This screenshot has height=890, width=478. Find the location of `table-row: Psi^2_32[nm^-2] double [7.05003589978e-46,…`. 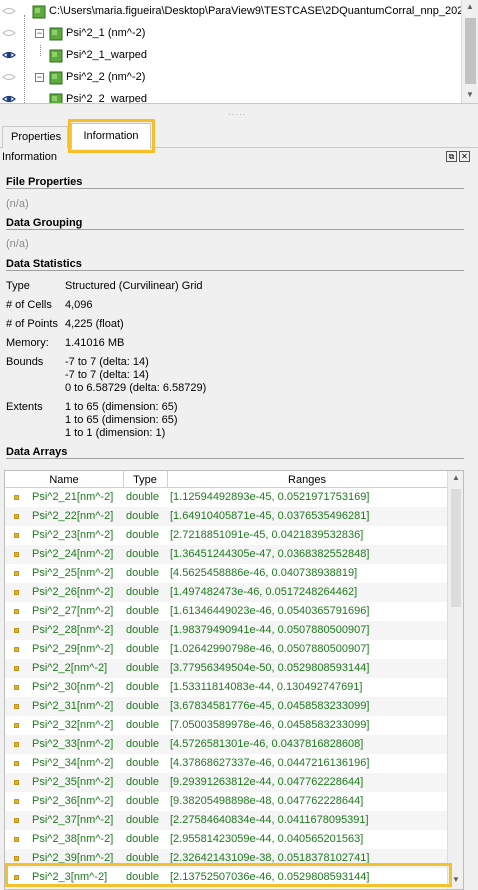

table-row: Psi^2_32[nm^-2] double [7.05003589978e-46,… is located at coordinates (226, 725).